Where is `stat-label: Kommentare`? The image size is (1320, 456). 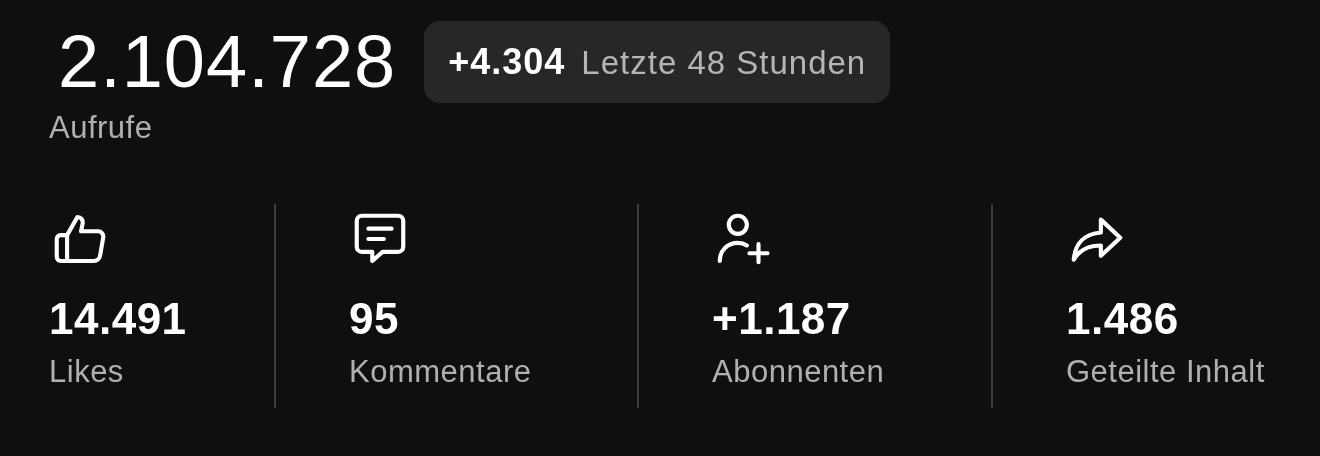 stat-label: Kommentare is located at coordinates (440, 372).